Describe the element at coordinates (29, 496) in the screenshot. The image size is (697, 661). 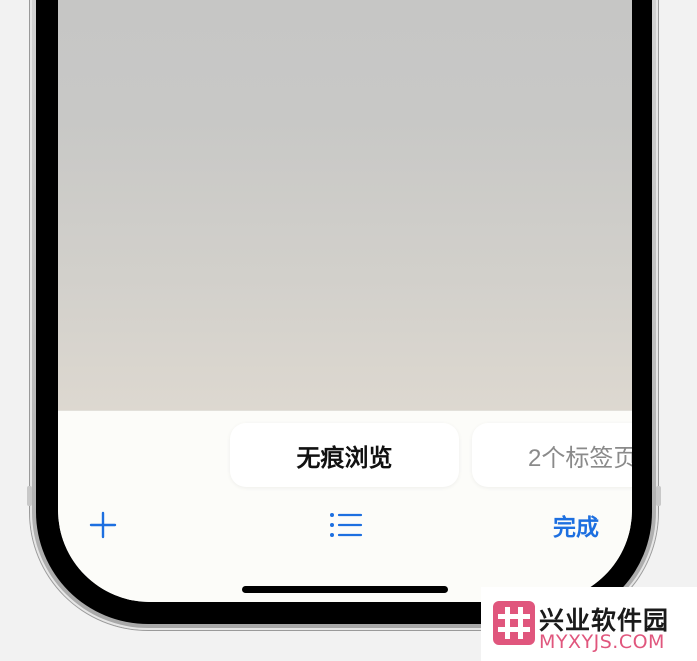
I see `side-button-left` at that location.